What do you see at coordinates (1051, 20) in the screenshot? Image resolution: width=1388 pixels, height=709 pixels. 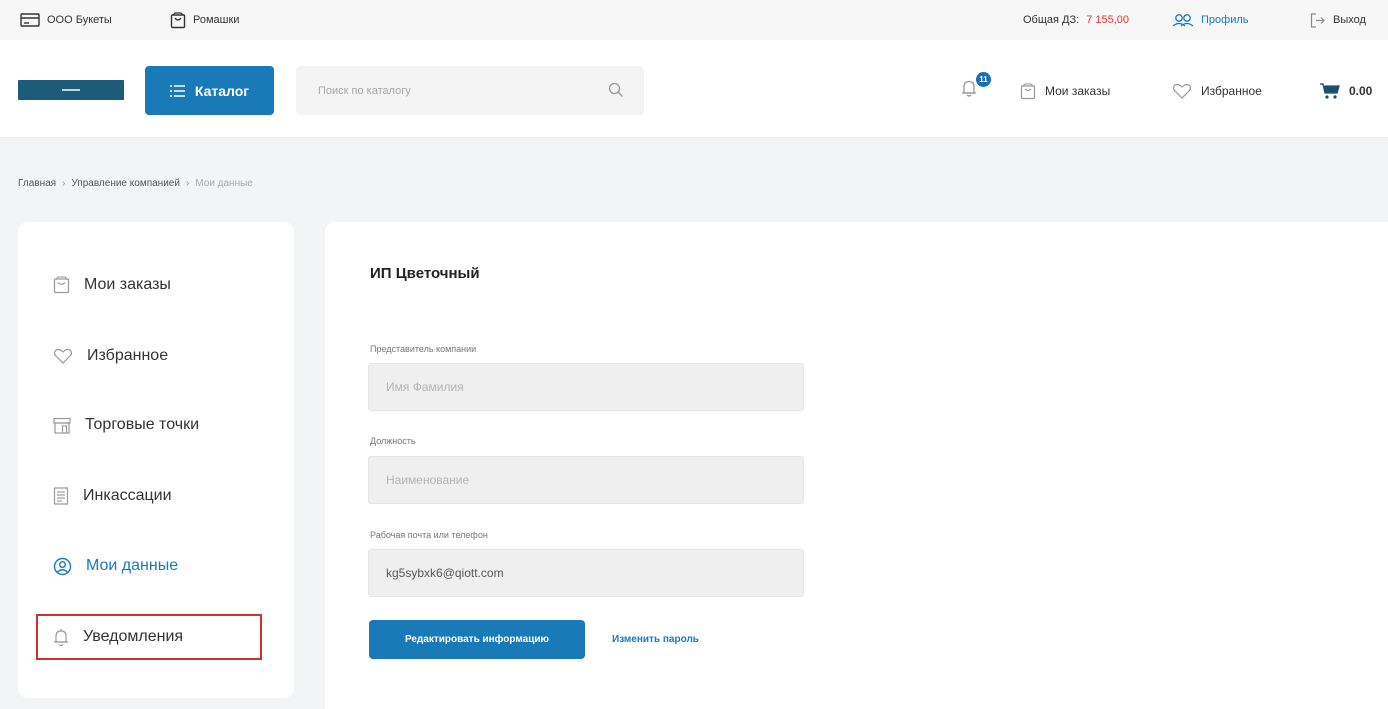 I see `debt-label: Общая ДЗ:` at bounding box center [1051, 20].